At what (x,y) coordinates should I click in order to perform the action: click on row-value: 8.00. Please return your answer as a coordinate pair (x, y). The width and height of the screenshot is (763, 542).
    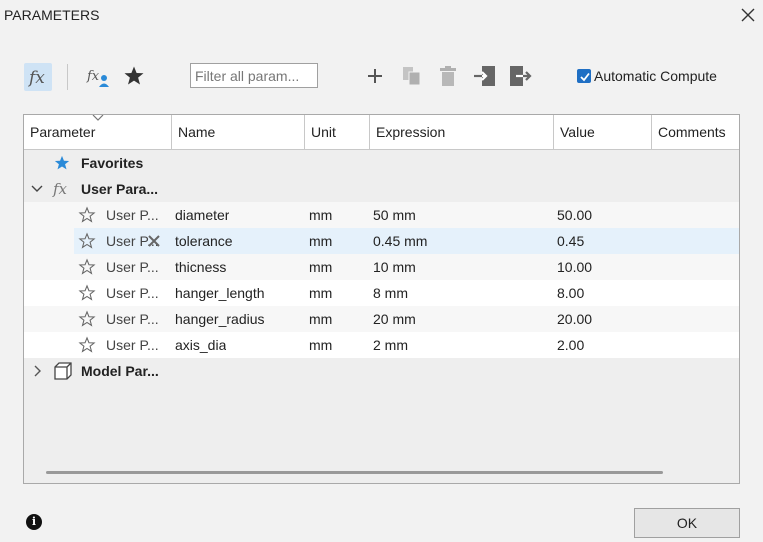
    Looking at the image, I should click on (571, 293).